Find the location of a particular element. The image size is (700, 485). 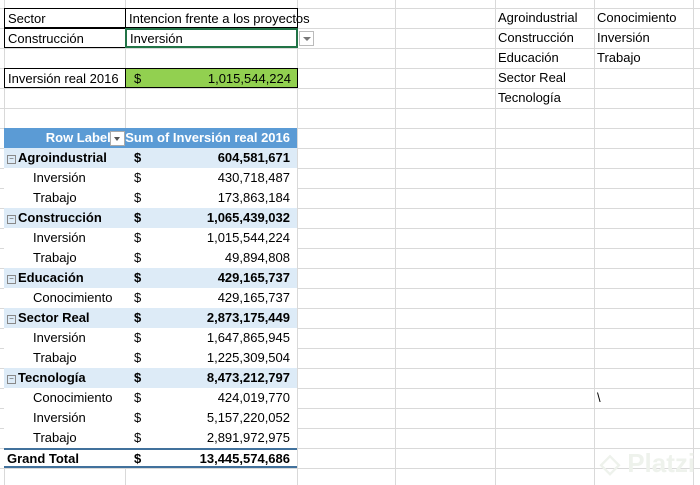

pivot-value: 5,157,220,052 is located at coordinates (248, 417).